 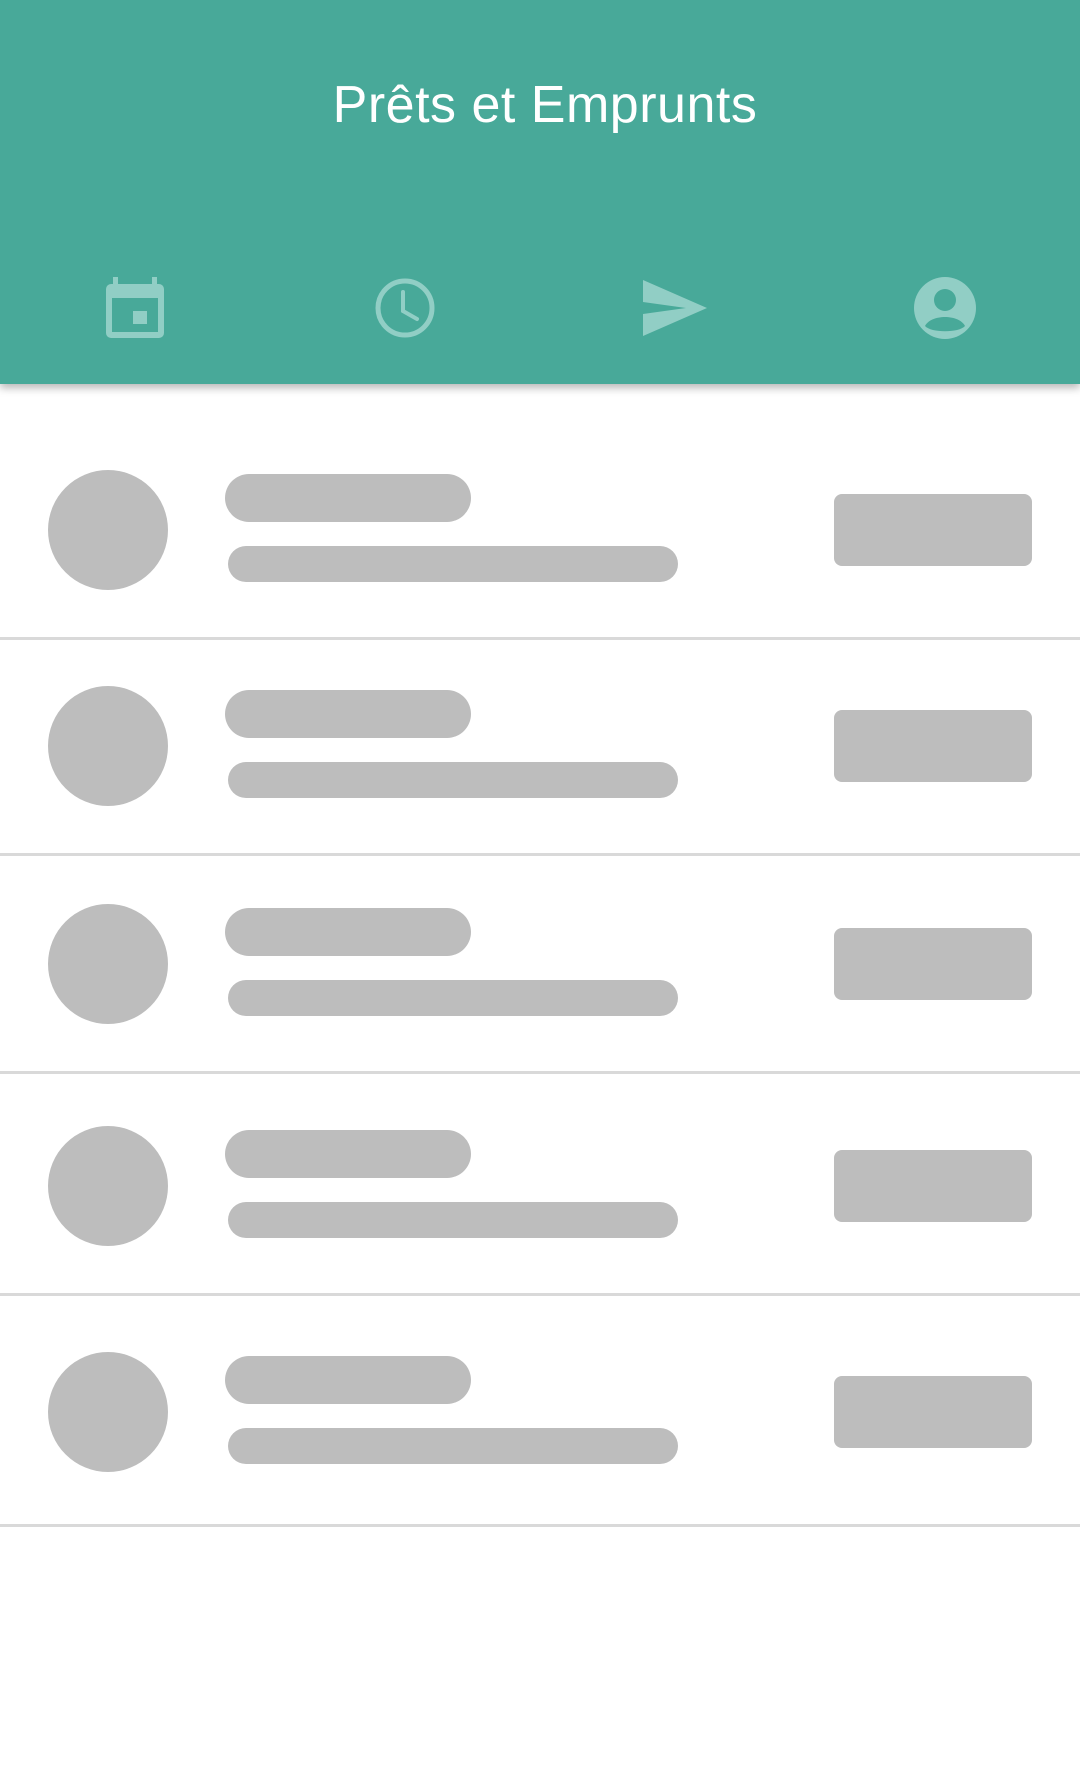 I want to click on page-title: Prêts et Emprunts, so click(x=545, y=105).